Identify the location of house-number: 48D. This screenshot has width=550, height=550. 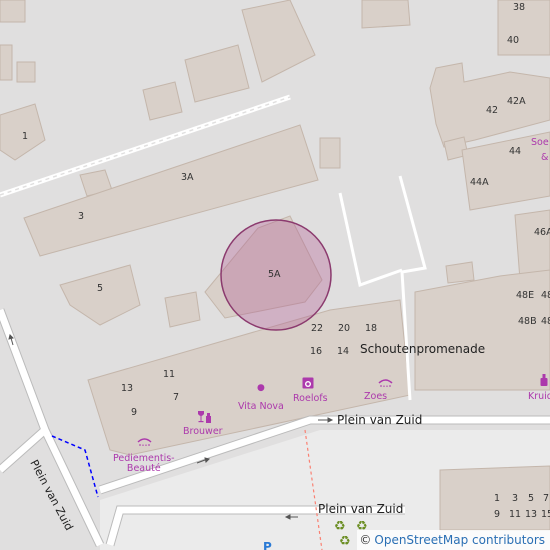
(545, 295).